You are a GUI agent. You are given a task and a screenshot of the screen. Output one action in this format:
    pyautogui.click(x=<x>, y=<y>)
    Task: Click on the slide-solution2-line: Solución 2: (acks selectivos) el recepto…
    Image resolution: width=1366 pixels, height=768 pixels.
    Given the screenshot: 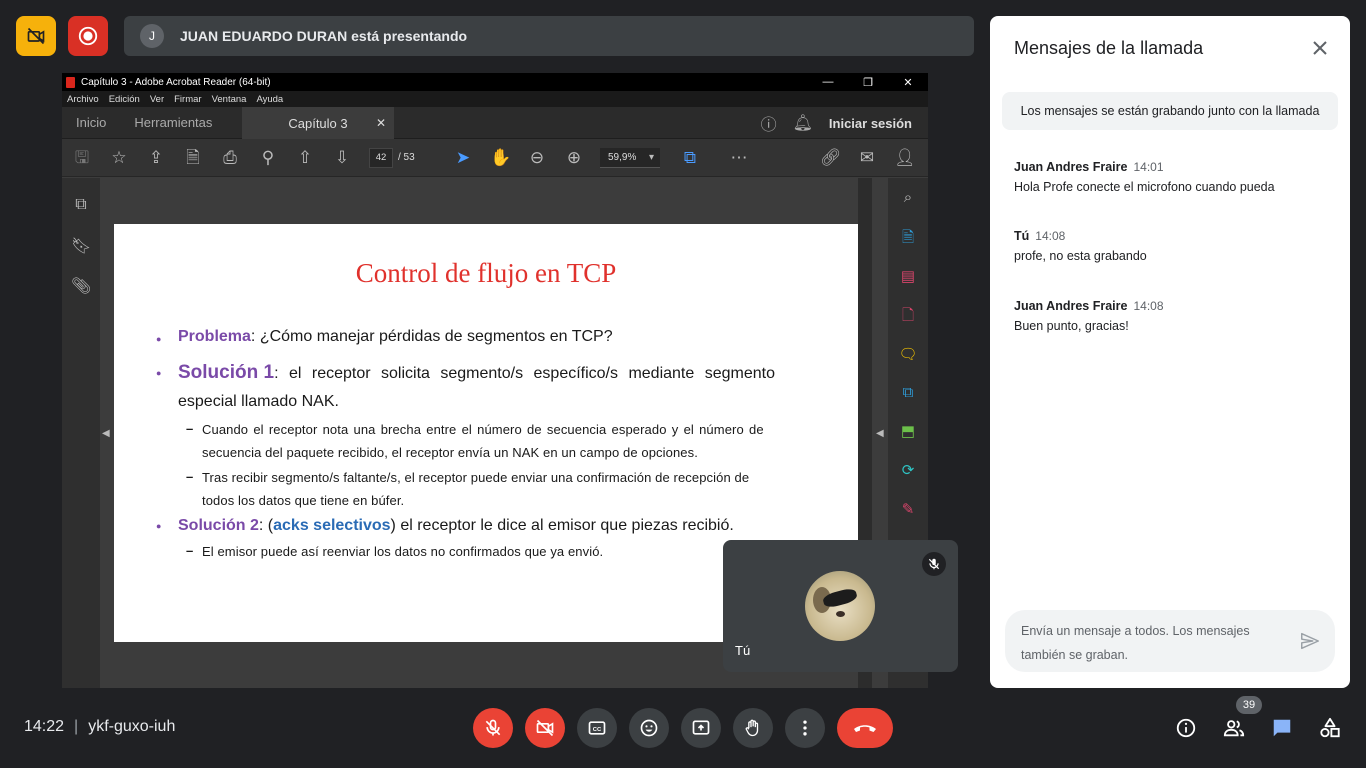 What is the action you would take?
    pyautogui.click(x=456, y=526)
    